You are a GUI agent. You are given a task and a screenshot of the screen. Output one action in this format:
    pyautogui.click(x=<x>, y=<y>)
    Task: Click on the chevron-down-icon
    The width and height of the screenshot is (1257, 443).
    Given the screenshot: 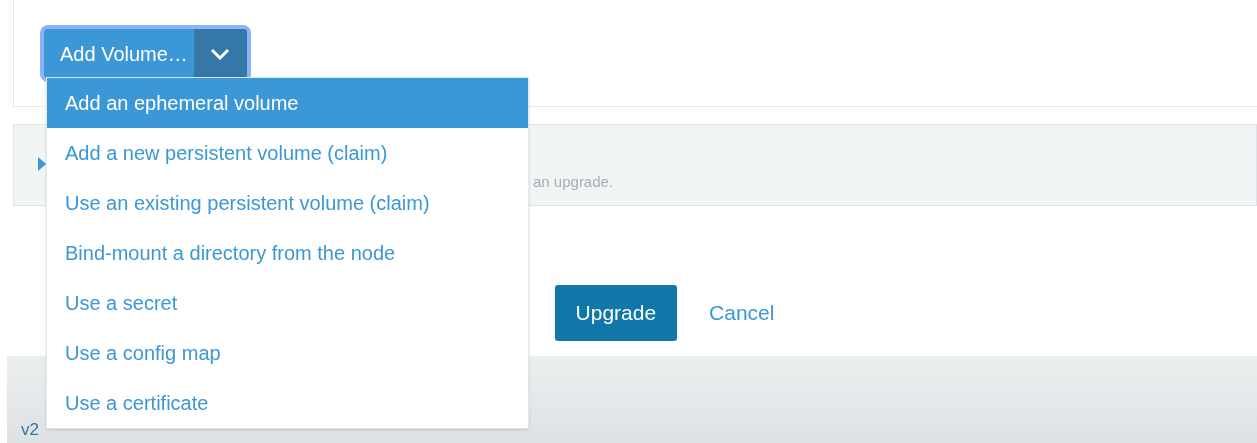 What is the action you would take?
    pyautogui.click(x=220, y=53)
    